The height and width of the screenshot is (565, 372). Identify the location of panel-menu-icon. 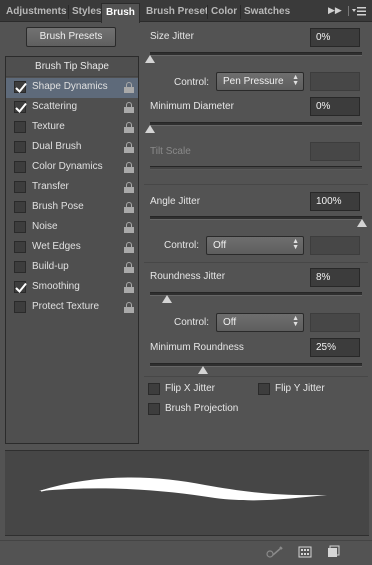
(359, 11).